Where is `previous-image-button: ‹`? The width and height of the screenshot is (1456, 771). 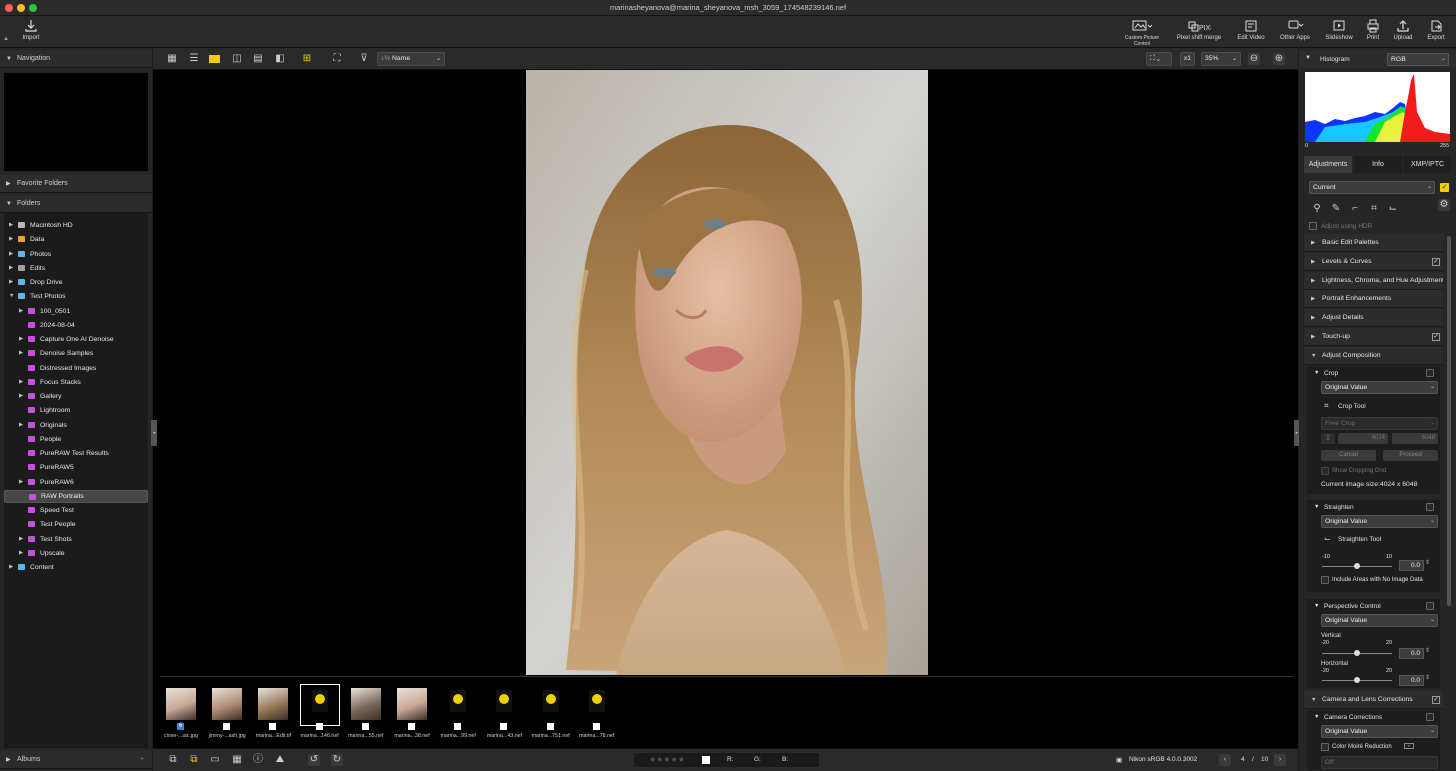 previous-image-button: ‹ is located at coordinates (1225, 760).